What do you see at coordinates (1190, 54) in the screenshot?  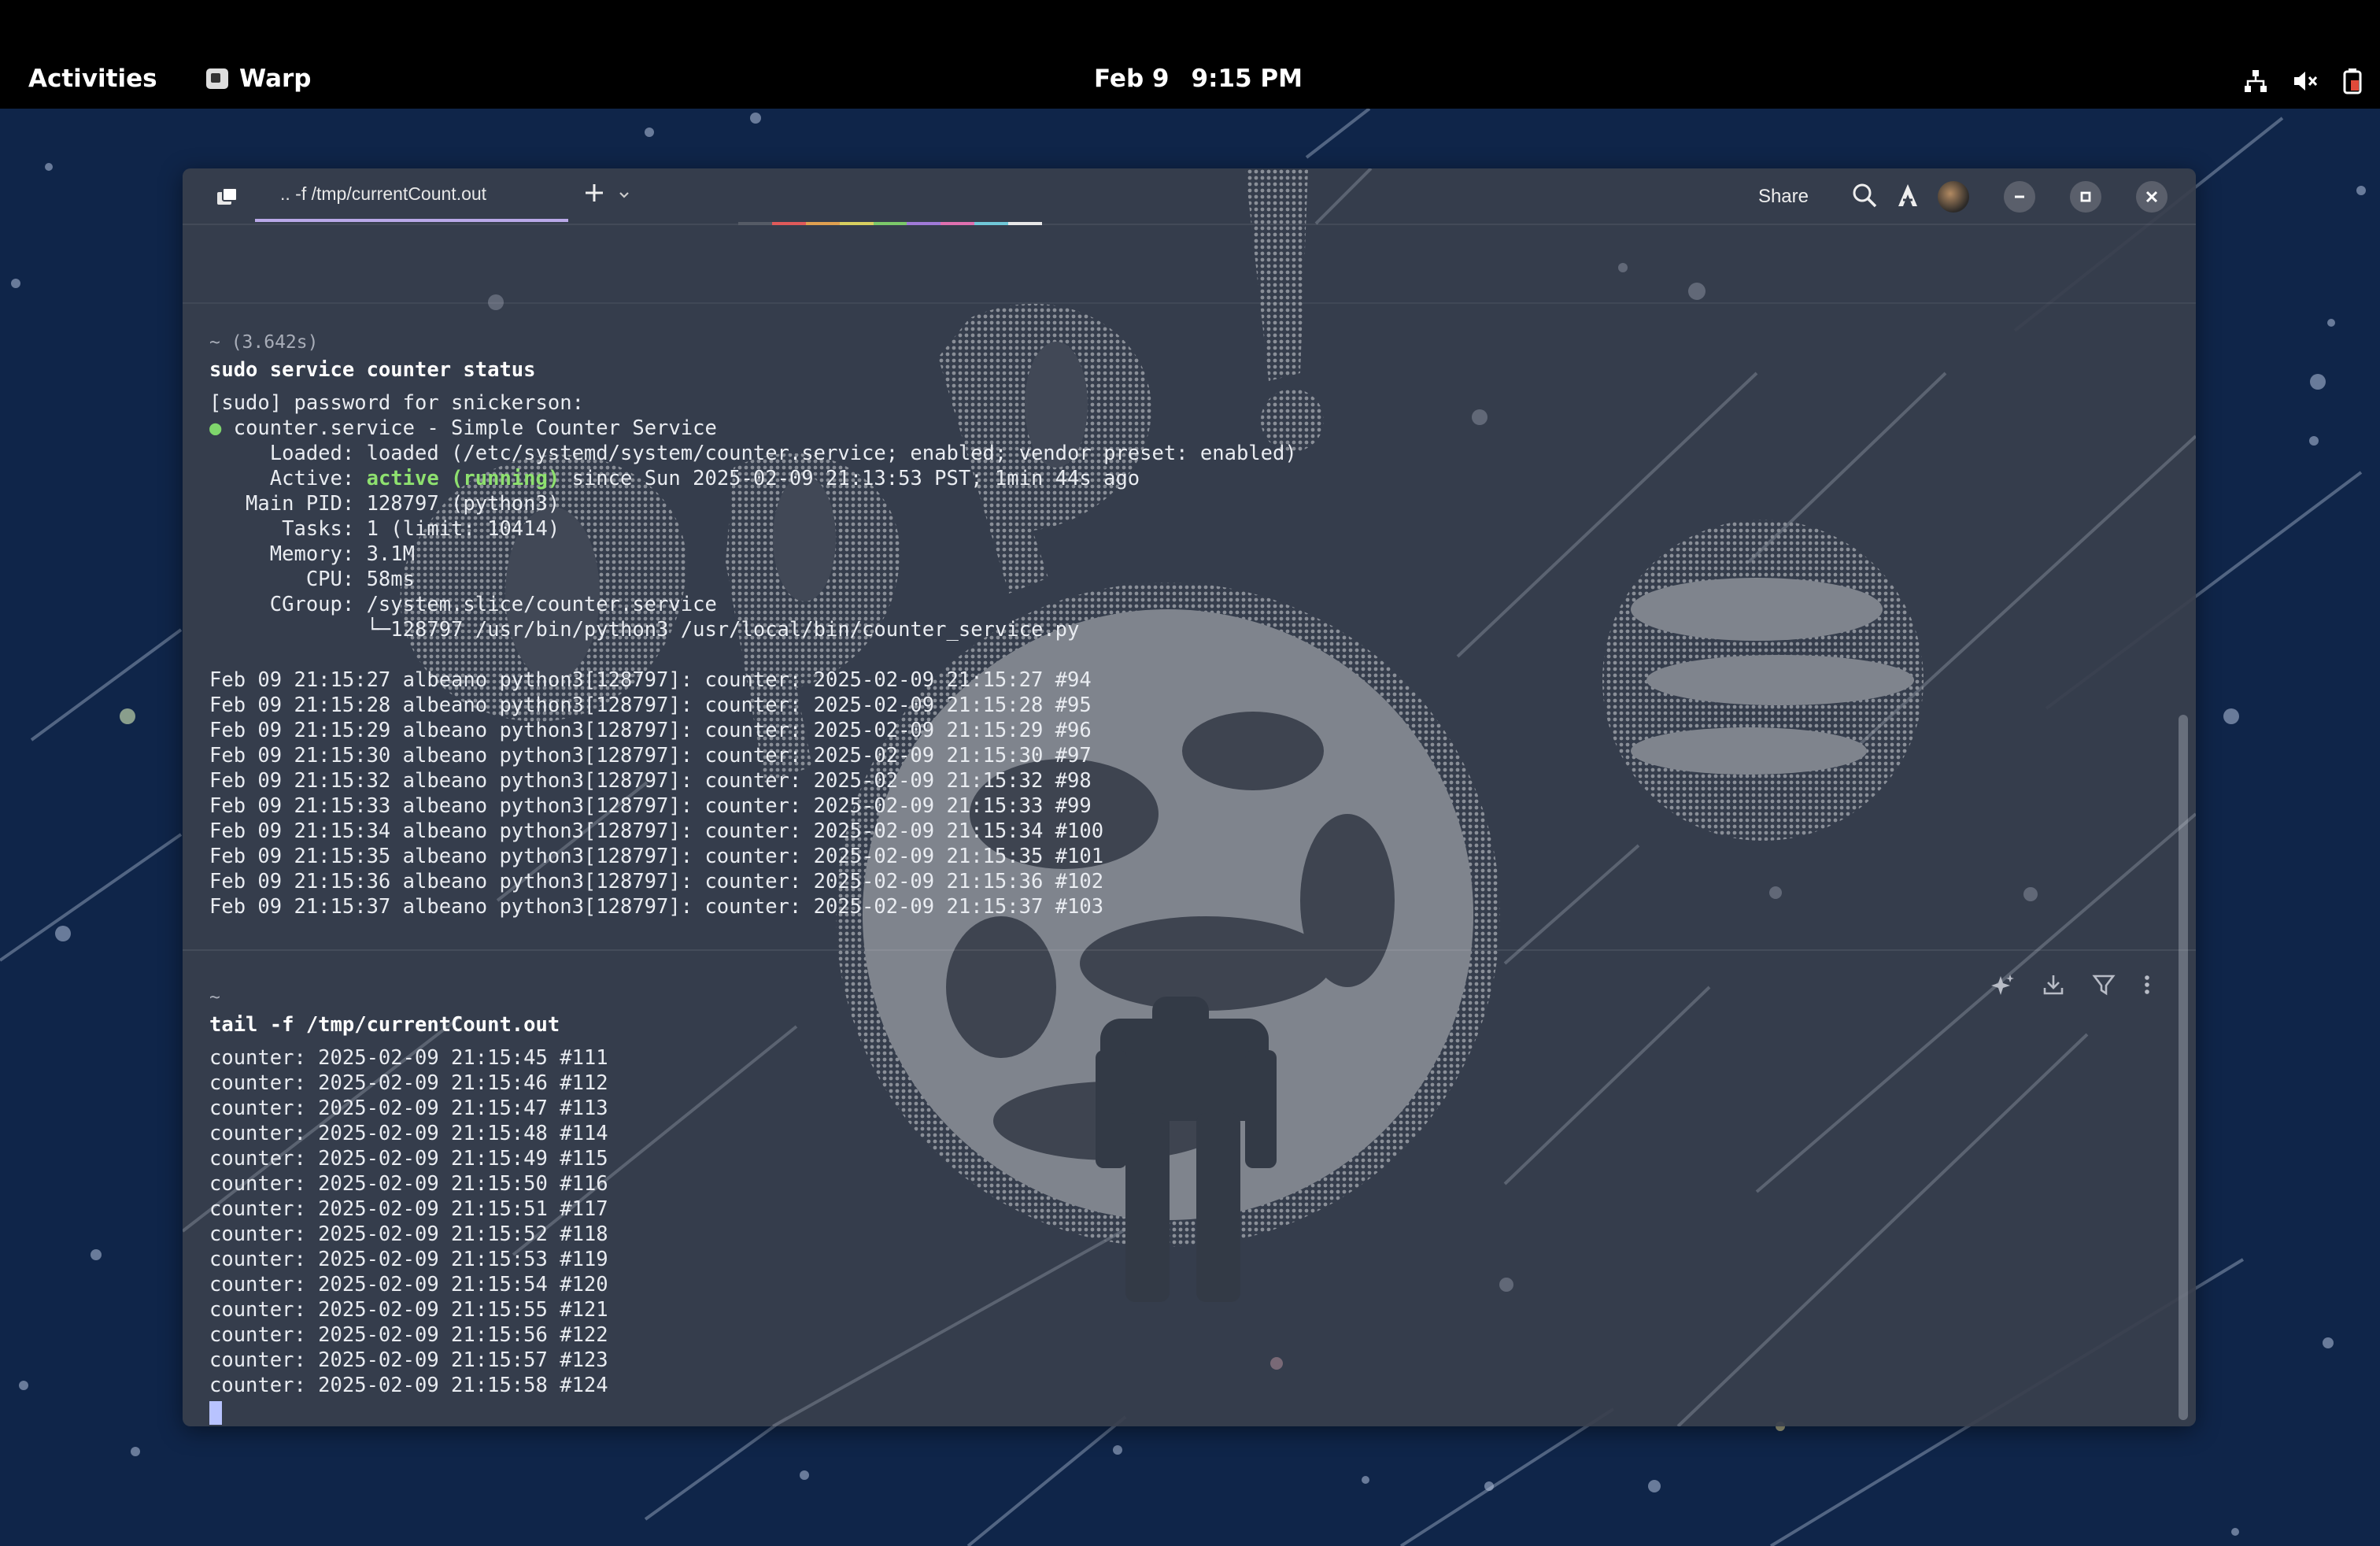 I see `top-bar: Activities Warp Feb 9 9:15 PM` at bounding box center [1190, 54].